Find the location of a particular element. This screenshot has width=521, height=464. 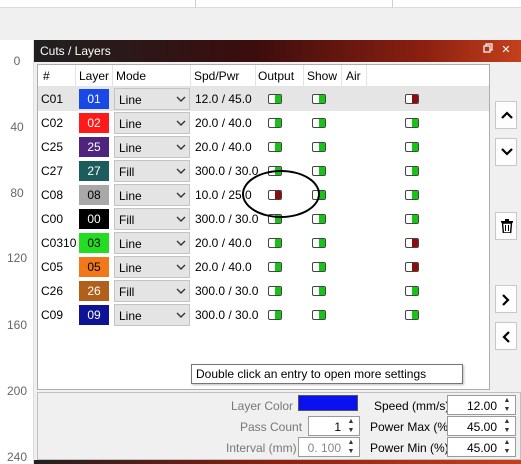

toolbar-separator is located at coordinates (392, 4).